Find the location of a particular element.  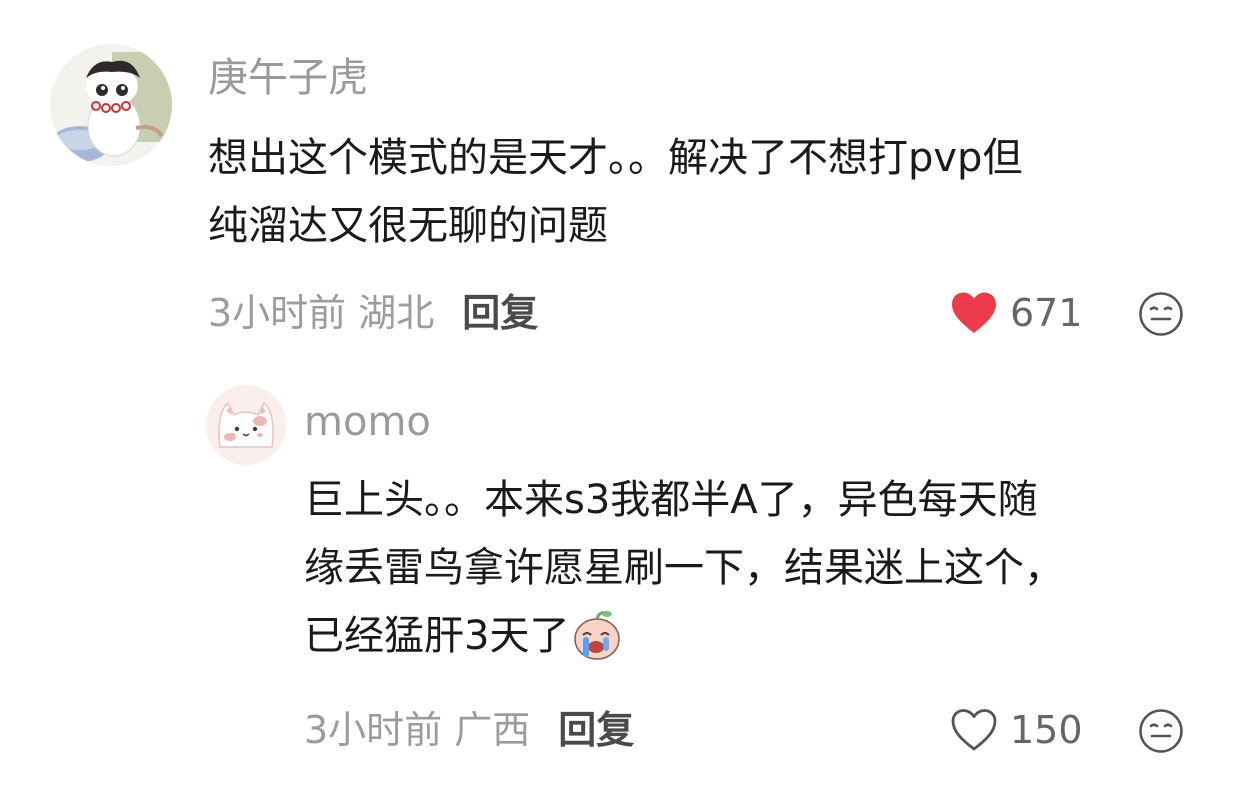

comment-text: 想出这个模式的是天才。。解决了不想打pvp但 纯溜达又很无聊的问题 is located at coordinates (713, 192).